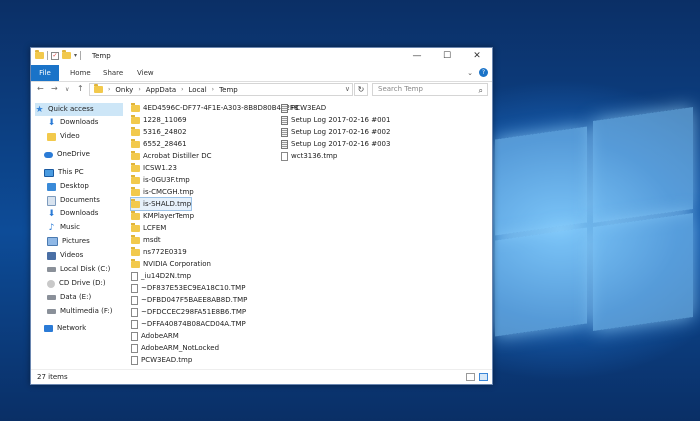  What do you see at coordinates (124, 90) in the screenshot?
I see `breadcrumb-onky: Onky` at bounding box center [124, 90].